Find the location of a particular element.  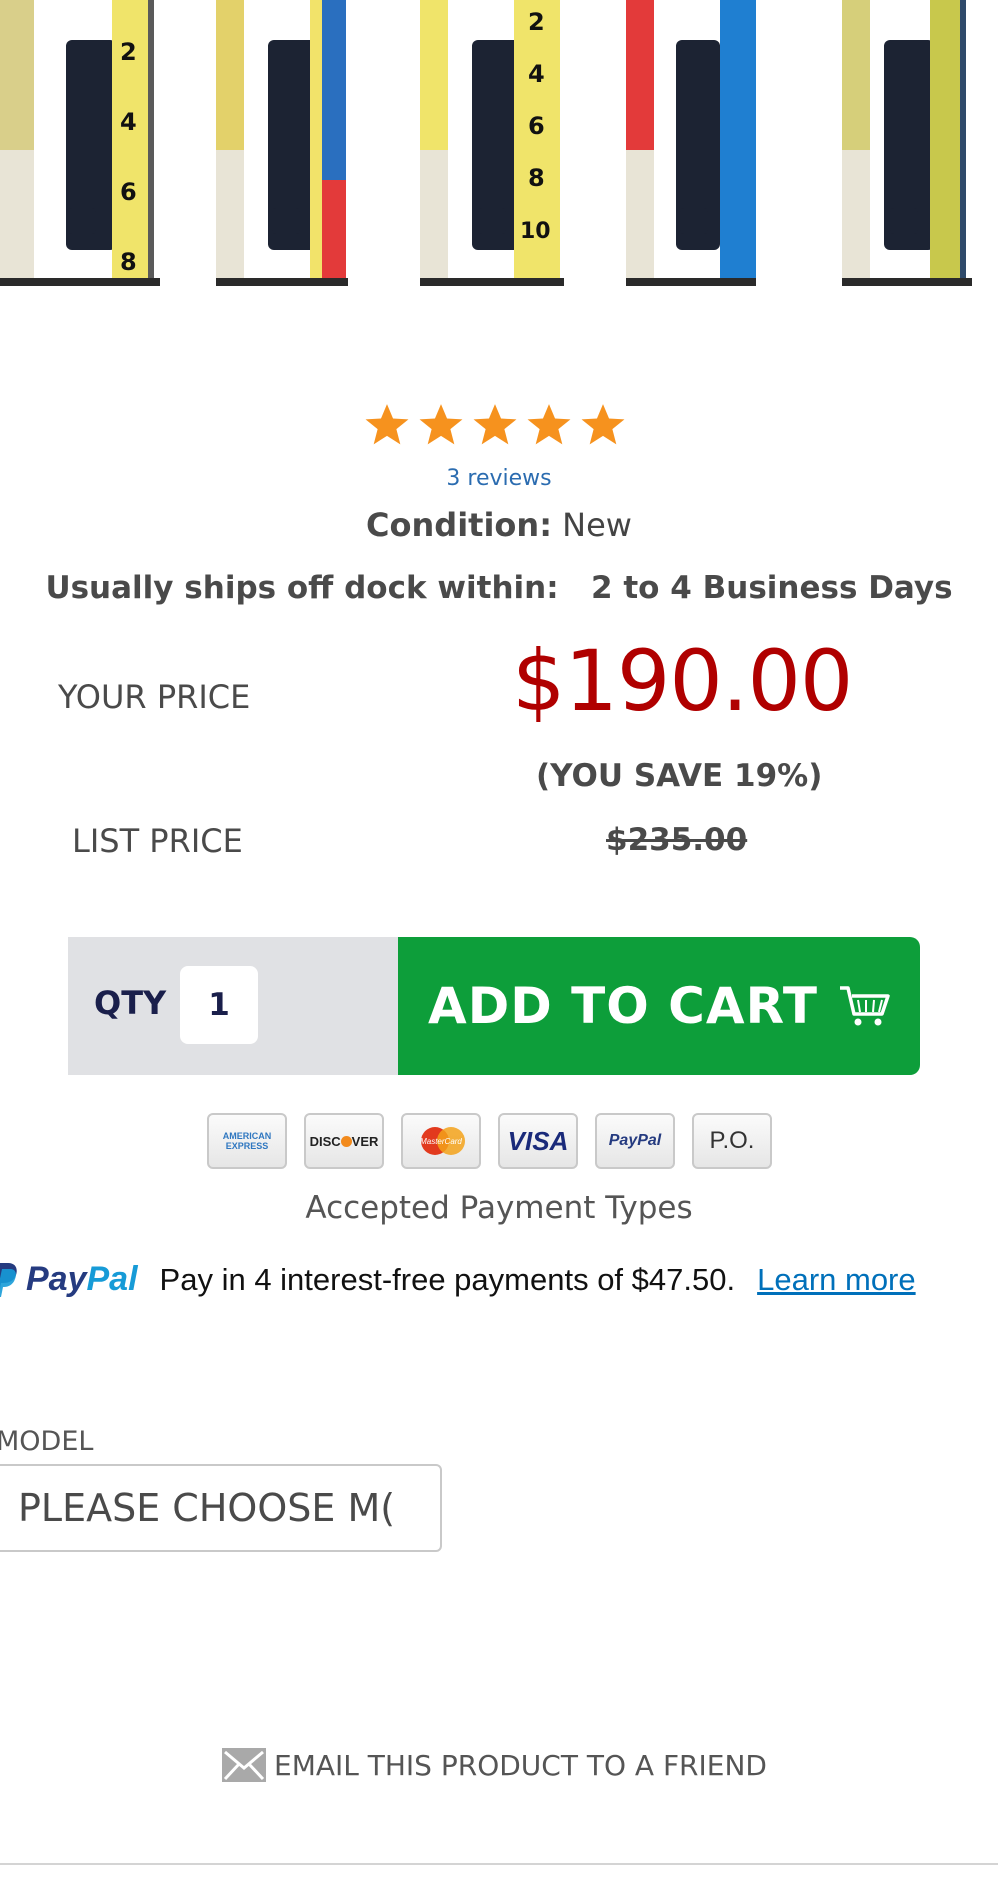

paypal-p-icon is located at coordinates (8, 1279).